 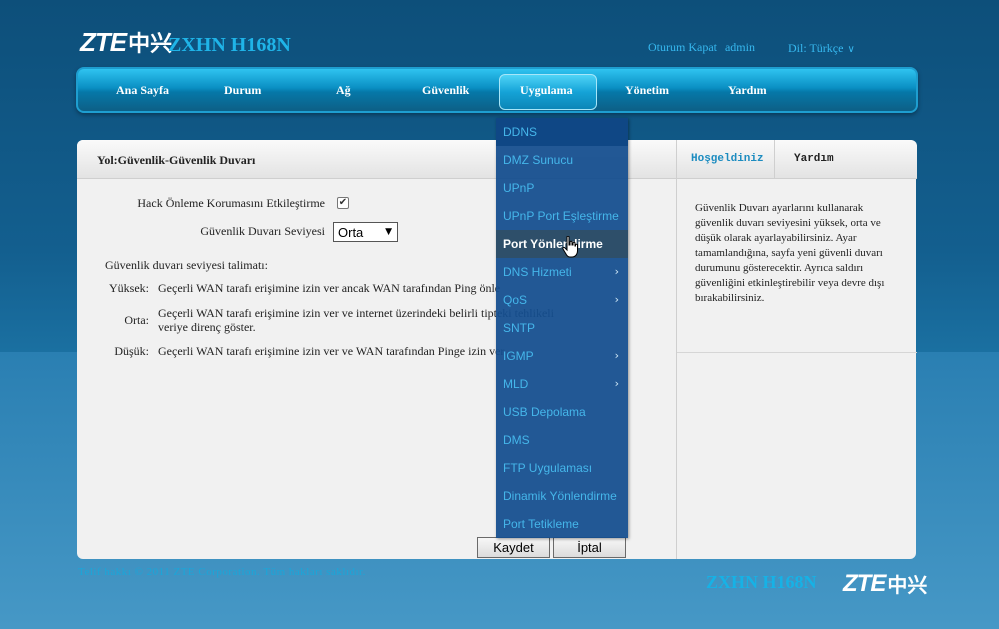 What do you see at coordinates (546, 90) in the screenshot?
I see `nav-item-application: Uygulama` at bounding box center [546, 90].